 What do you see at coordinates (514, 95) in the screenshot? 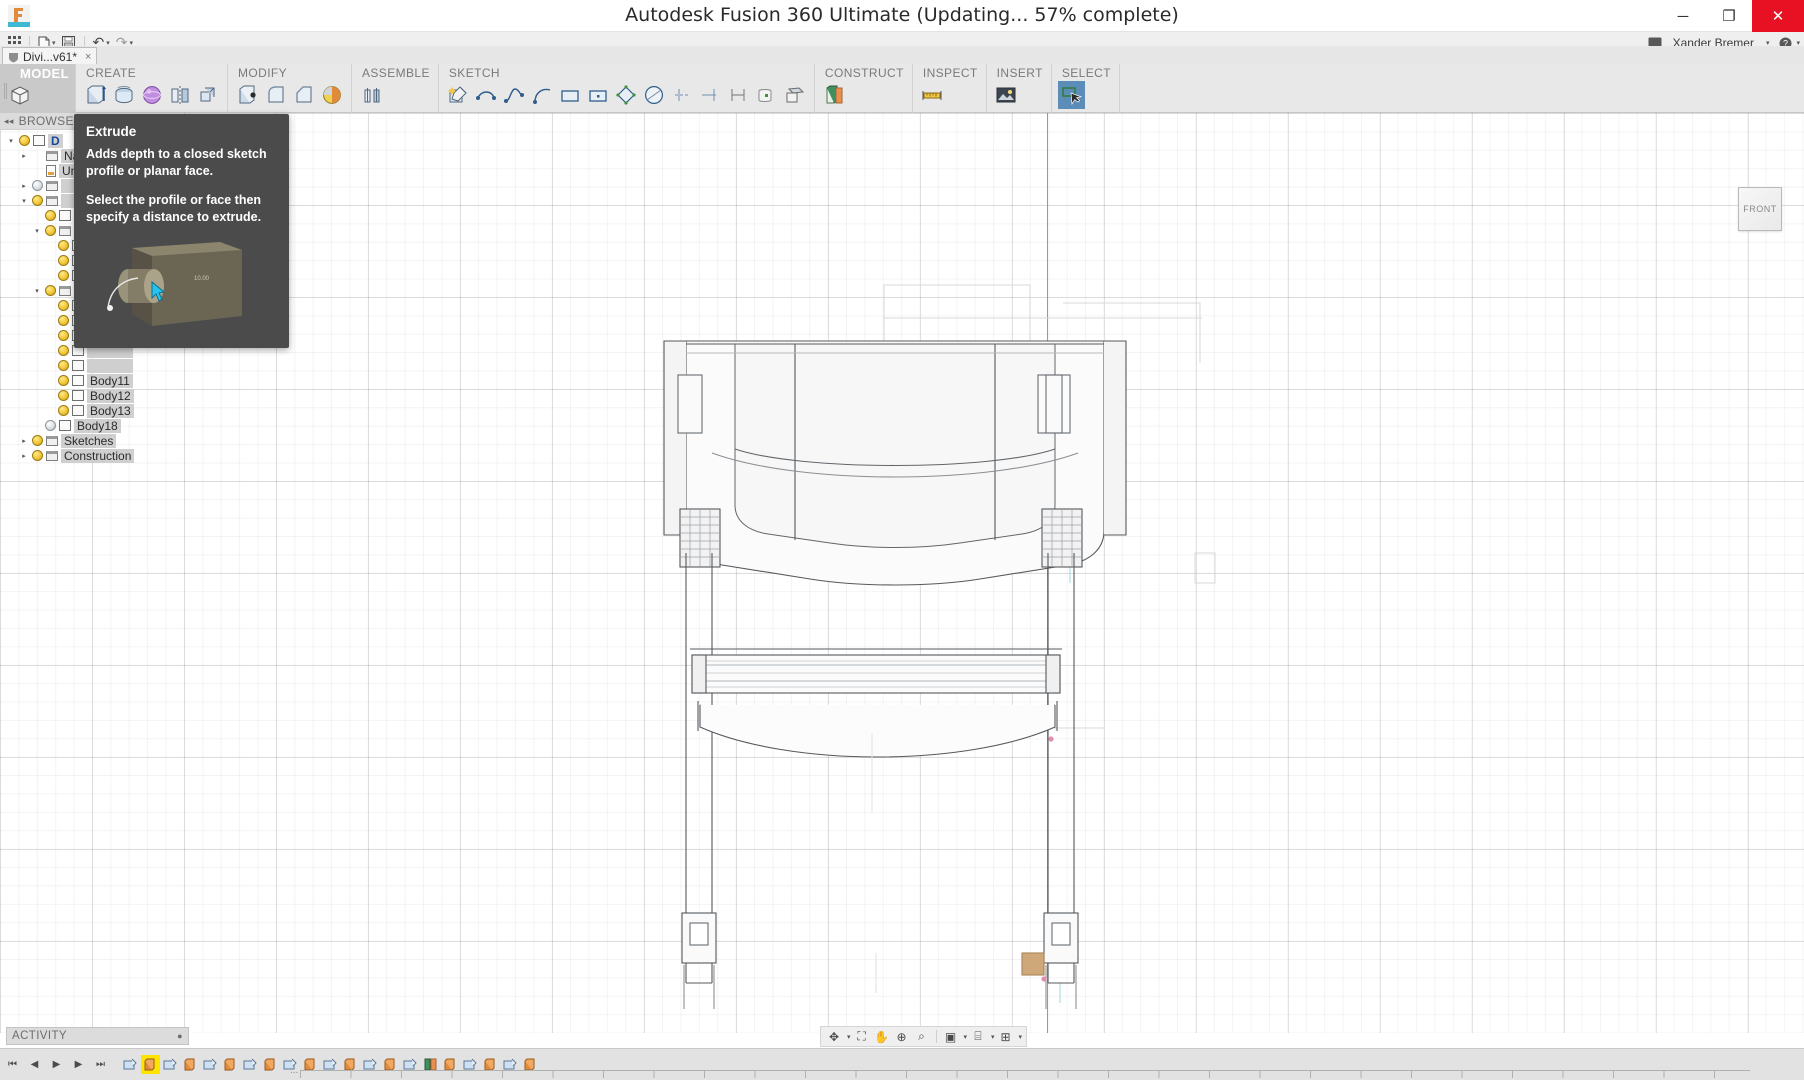
I see `spline-icon` at bounding box center [514, 95].